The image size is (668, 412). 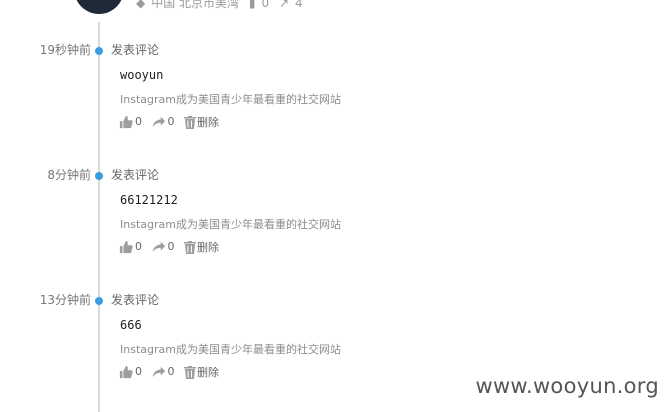 What do you see at coordinates (149, 200) in the screenshot?
I see `comment-content: 66121212` at bounding box center [149, 200].